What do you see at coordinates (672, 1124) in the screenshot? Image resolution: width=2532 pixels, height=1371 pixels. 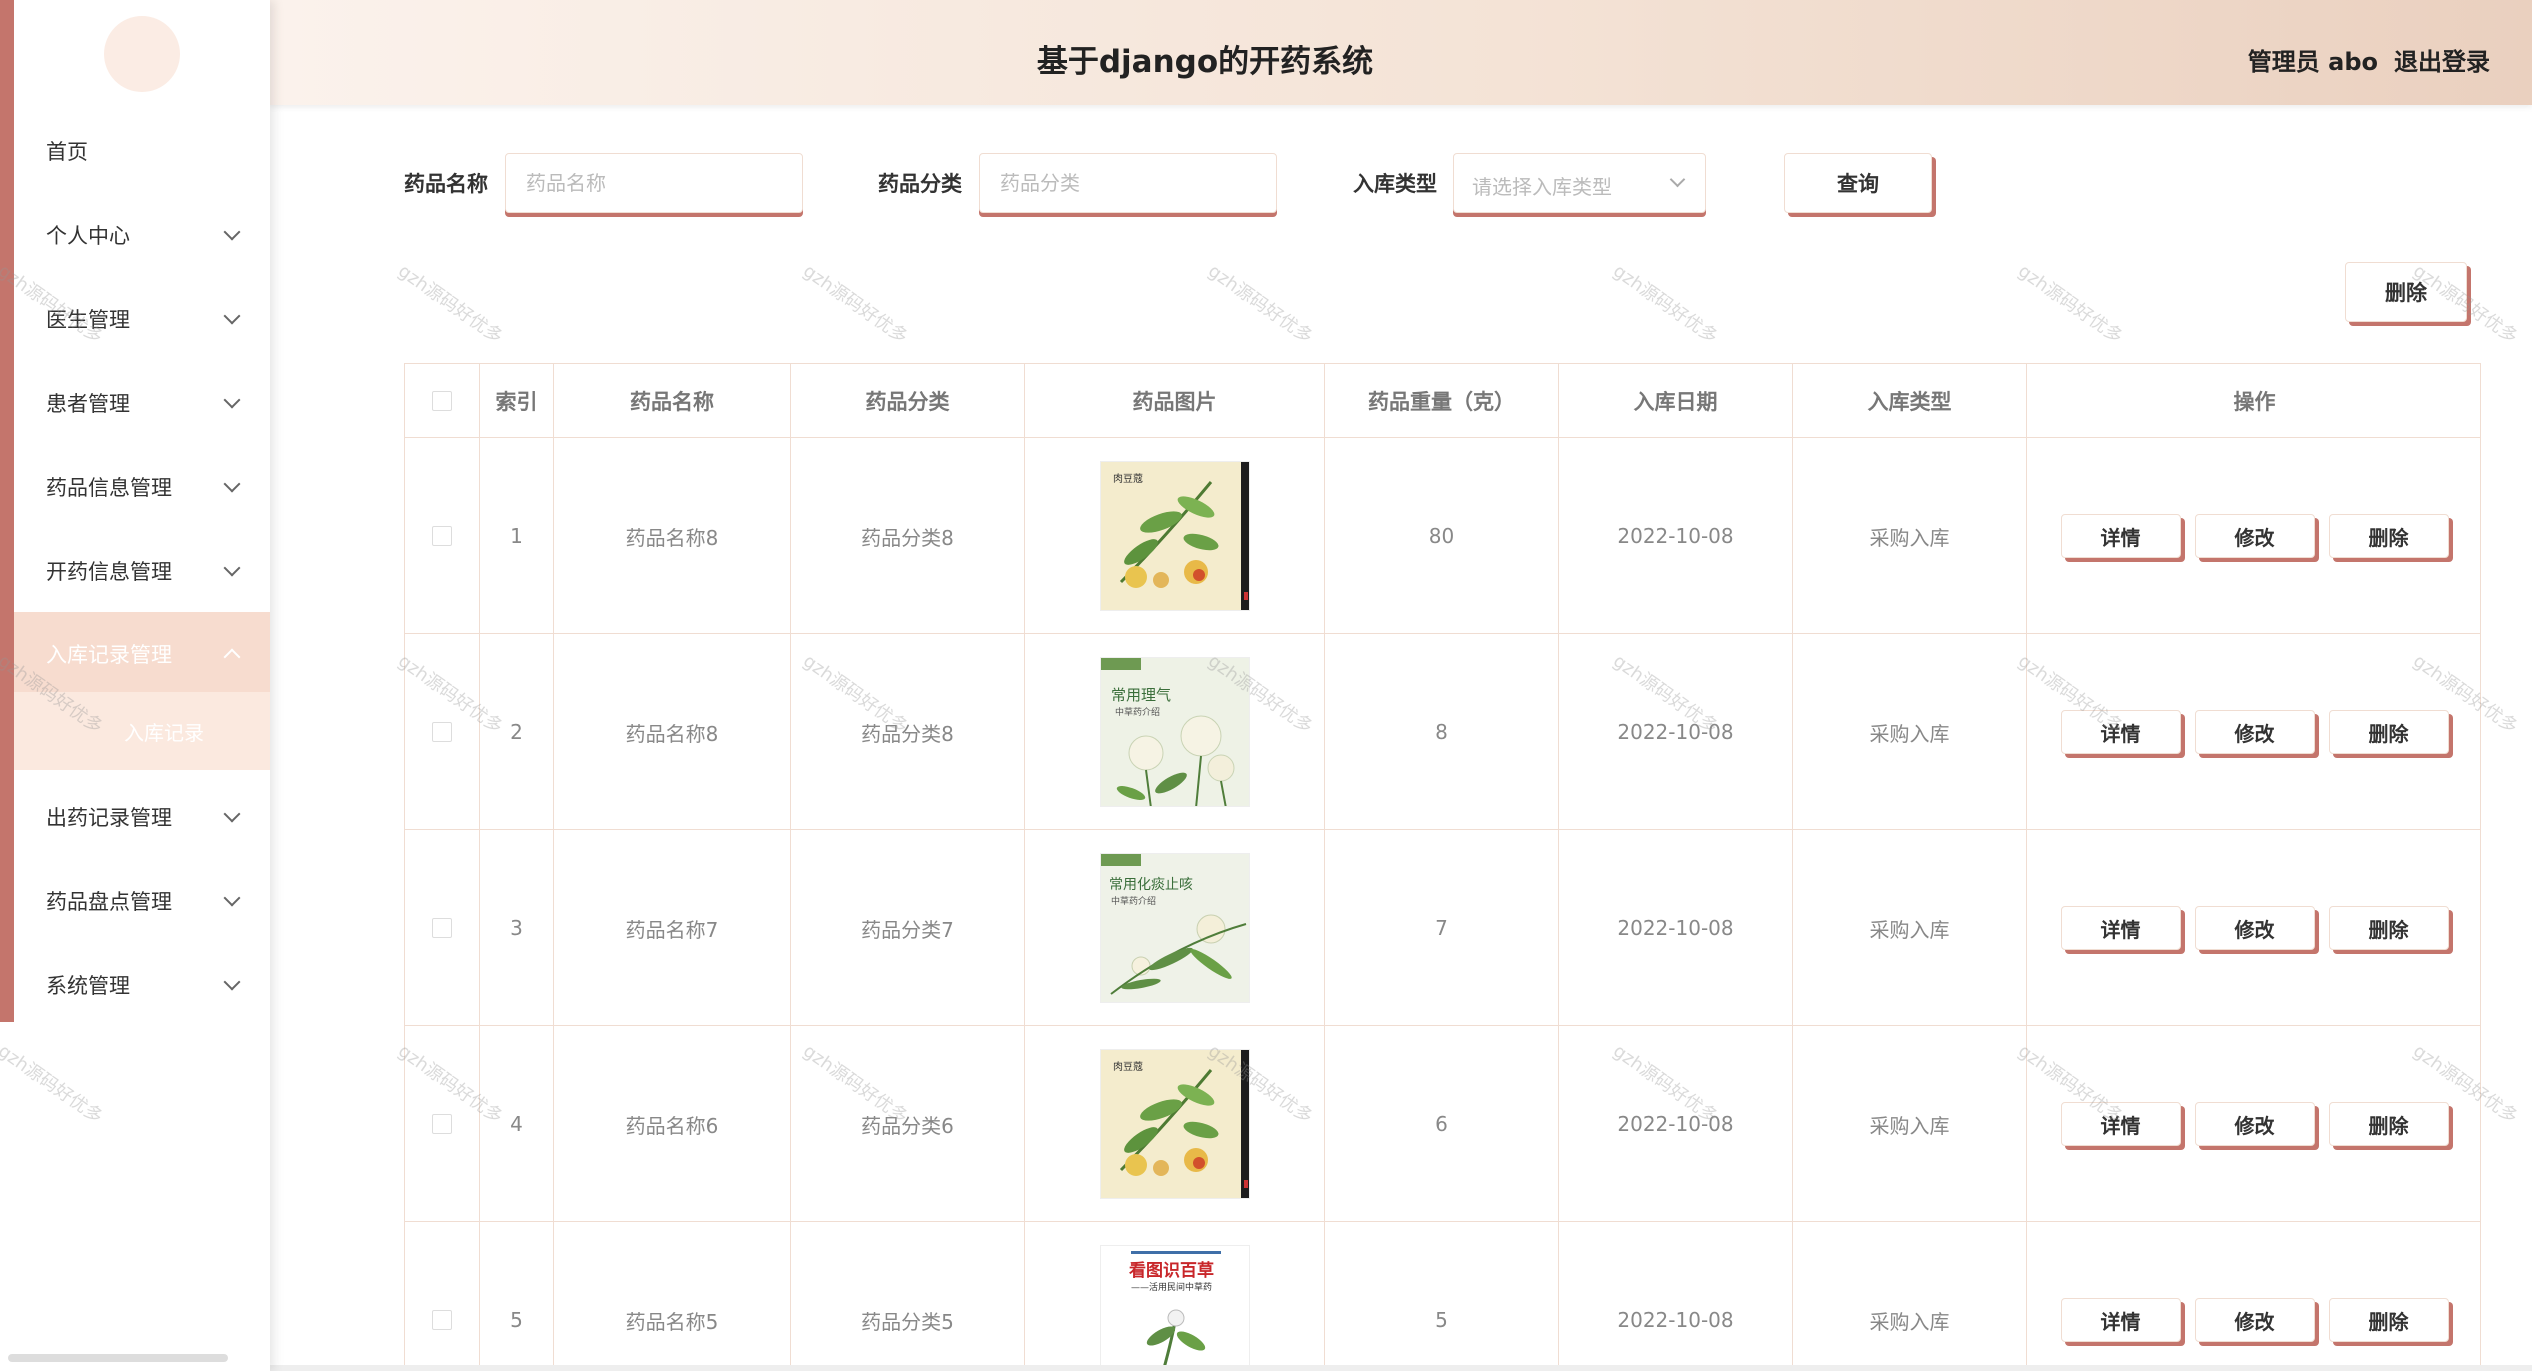 I see `drug-name-cell: 药品名称6` at bounding box center [672, 1124].